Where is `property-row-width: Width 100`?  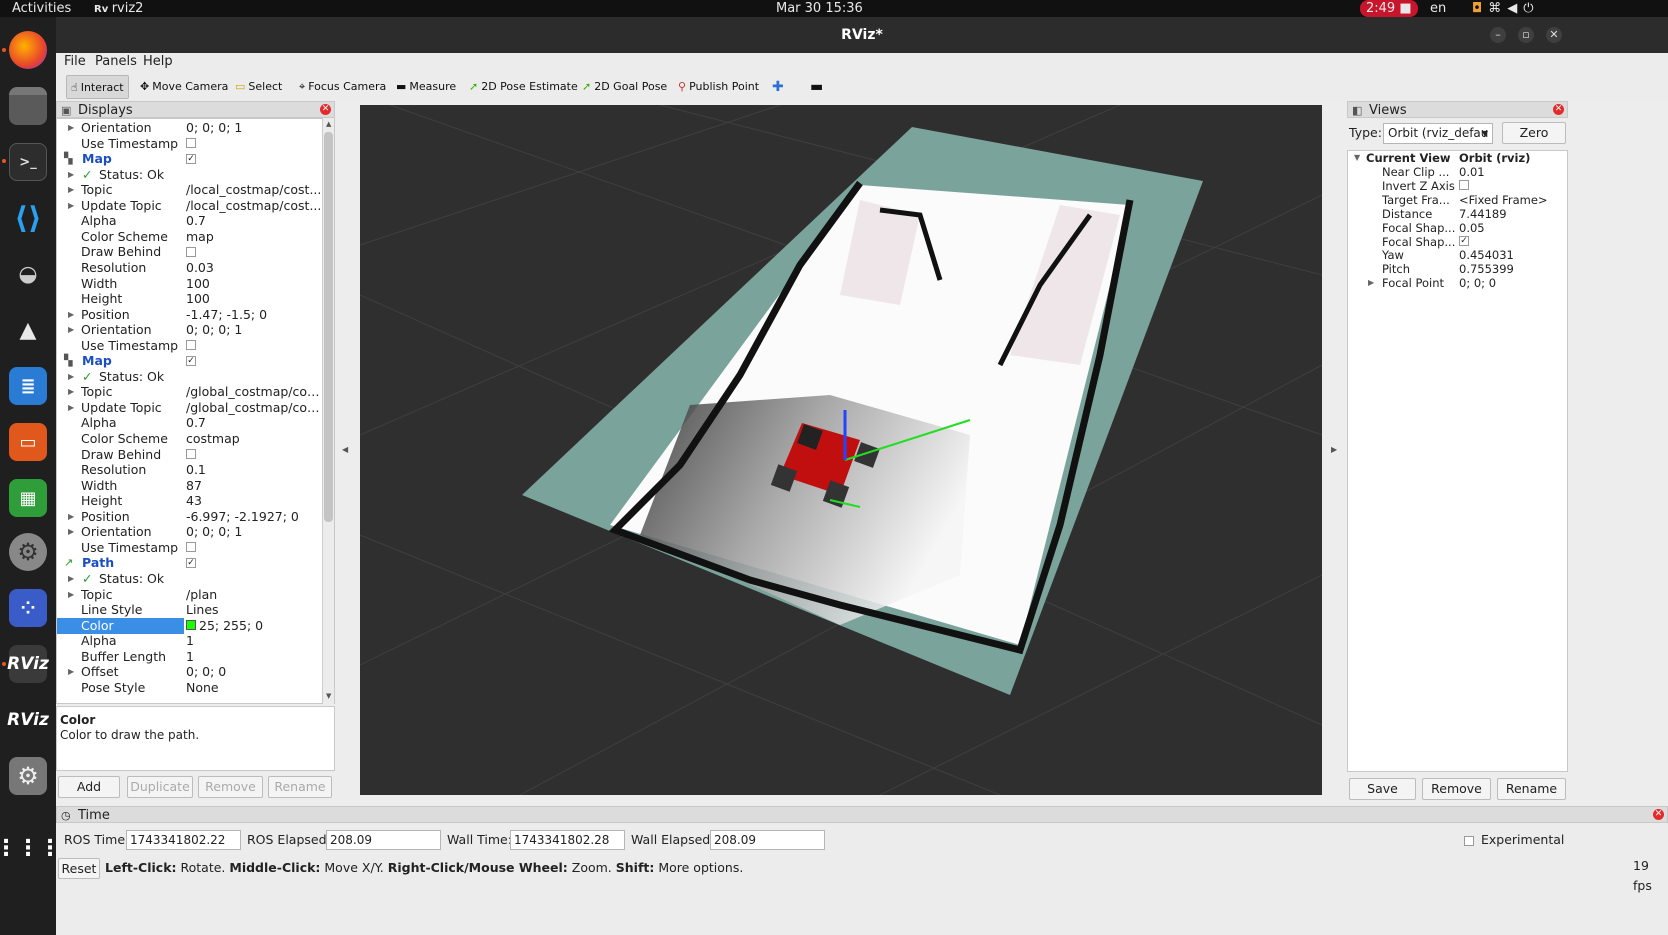 property-row-width: Width 100 is located at coordinates (190, 284).